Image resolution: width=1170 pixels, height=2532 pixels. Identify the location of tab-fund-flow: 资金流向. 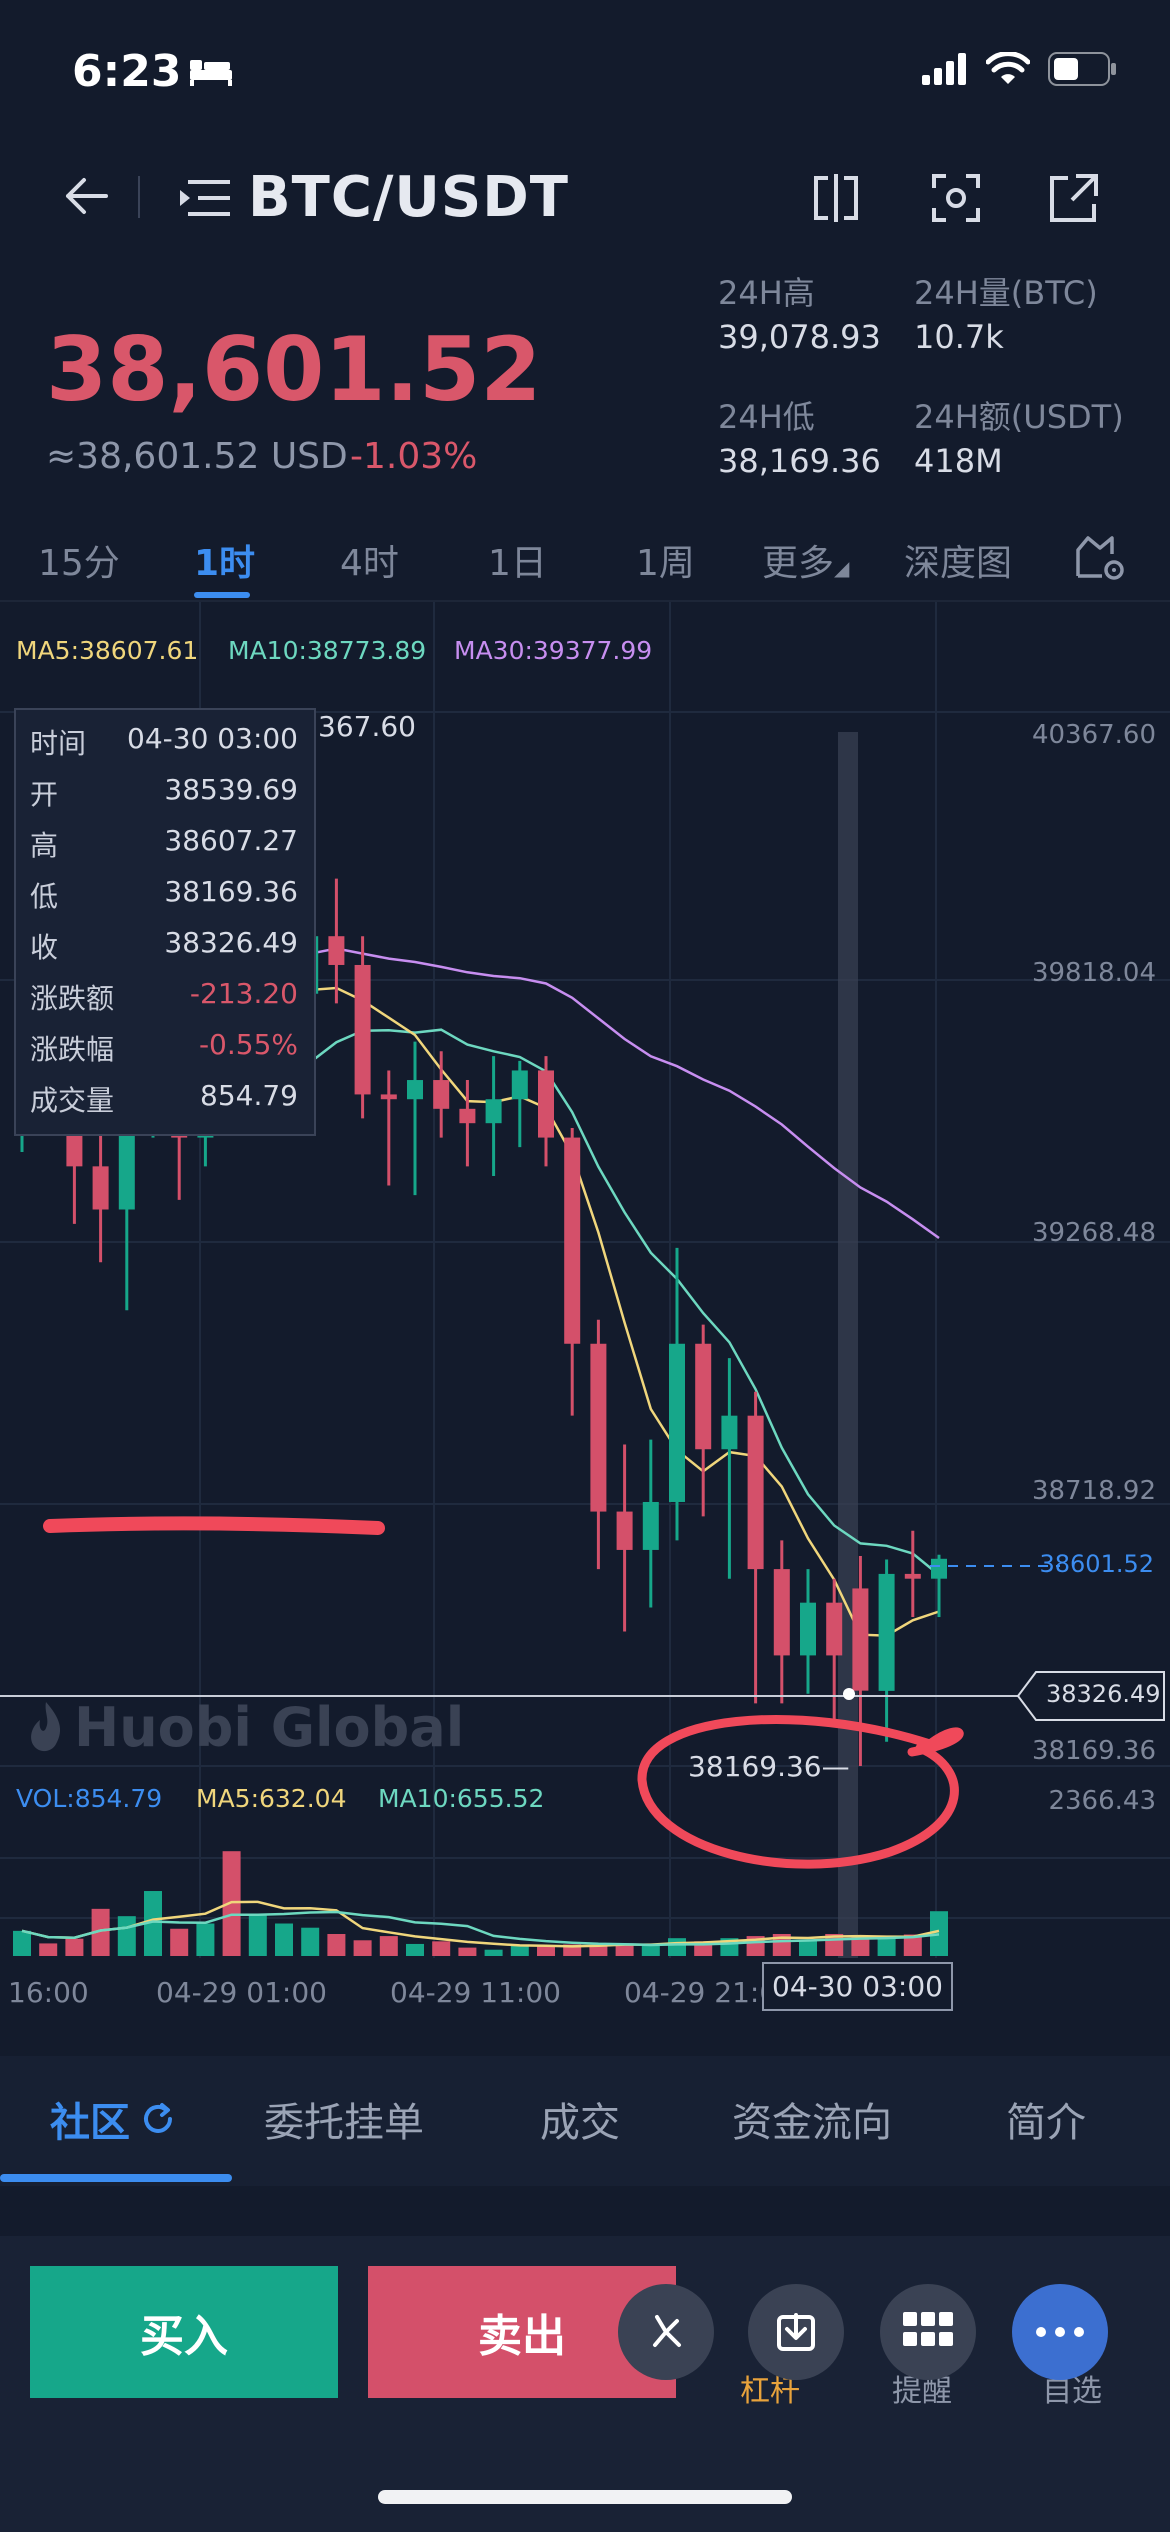
(812, 2119).